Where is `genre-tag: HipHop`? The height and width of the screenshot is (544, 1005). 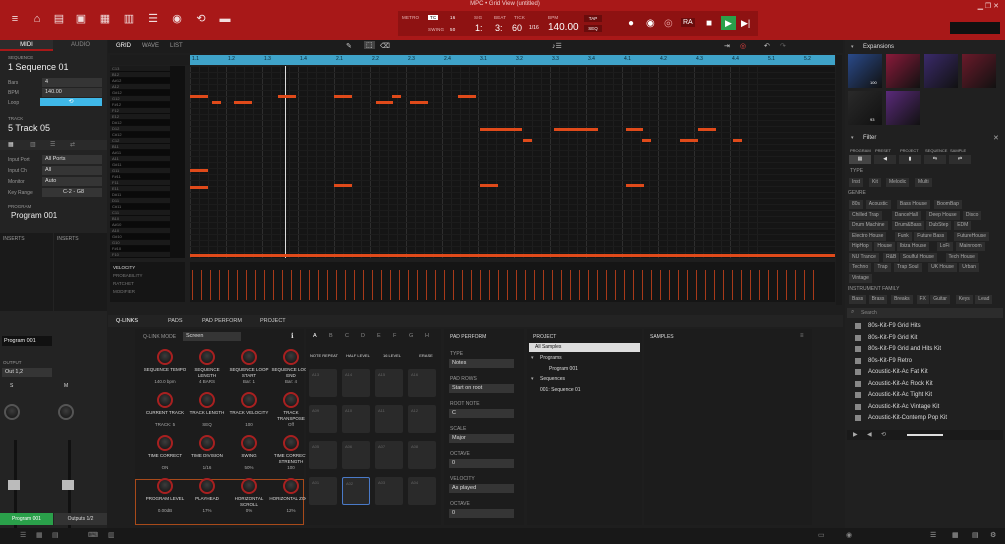 genre-tag: HipHop is located at coordinates (860, 246).